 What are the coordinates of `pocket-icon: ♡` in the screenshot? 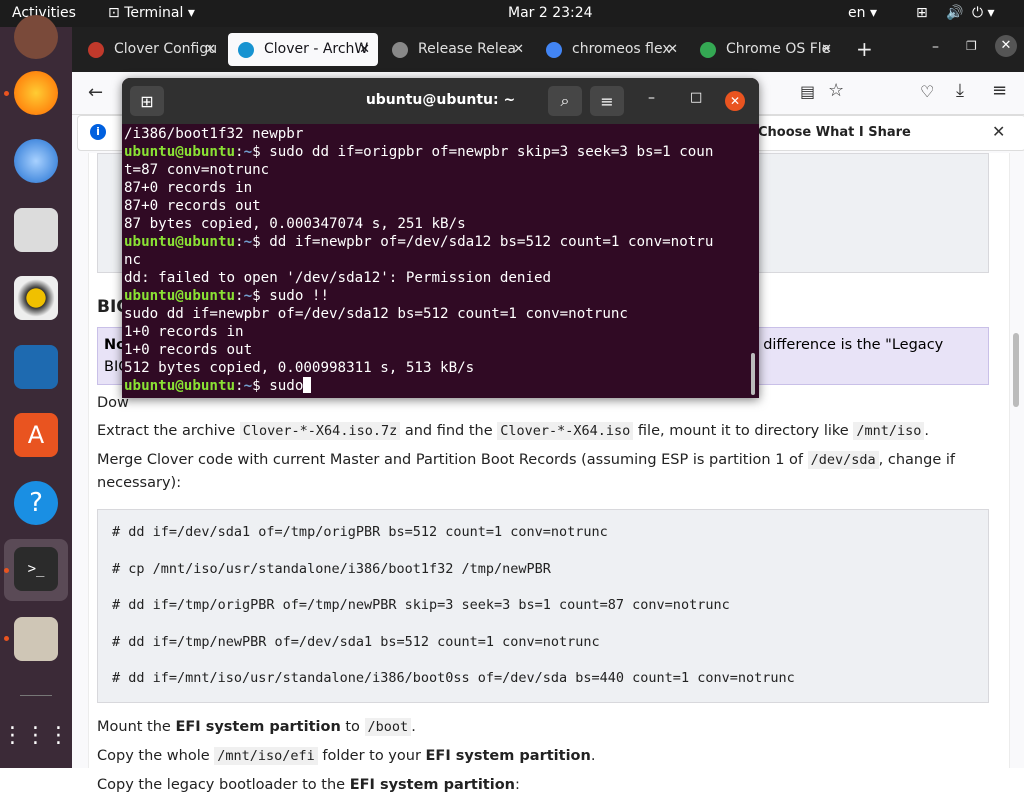 It's located at (927, 91).